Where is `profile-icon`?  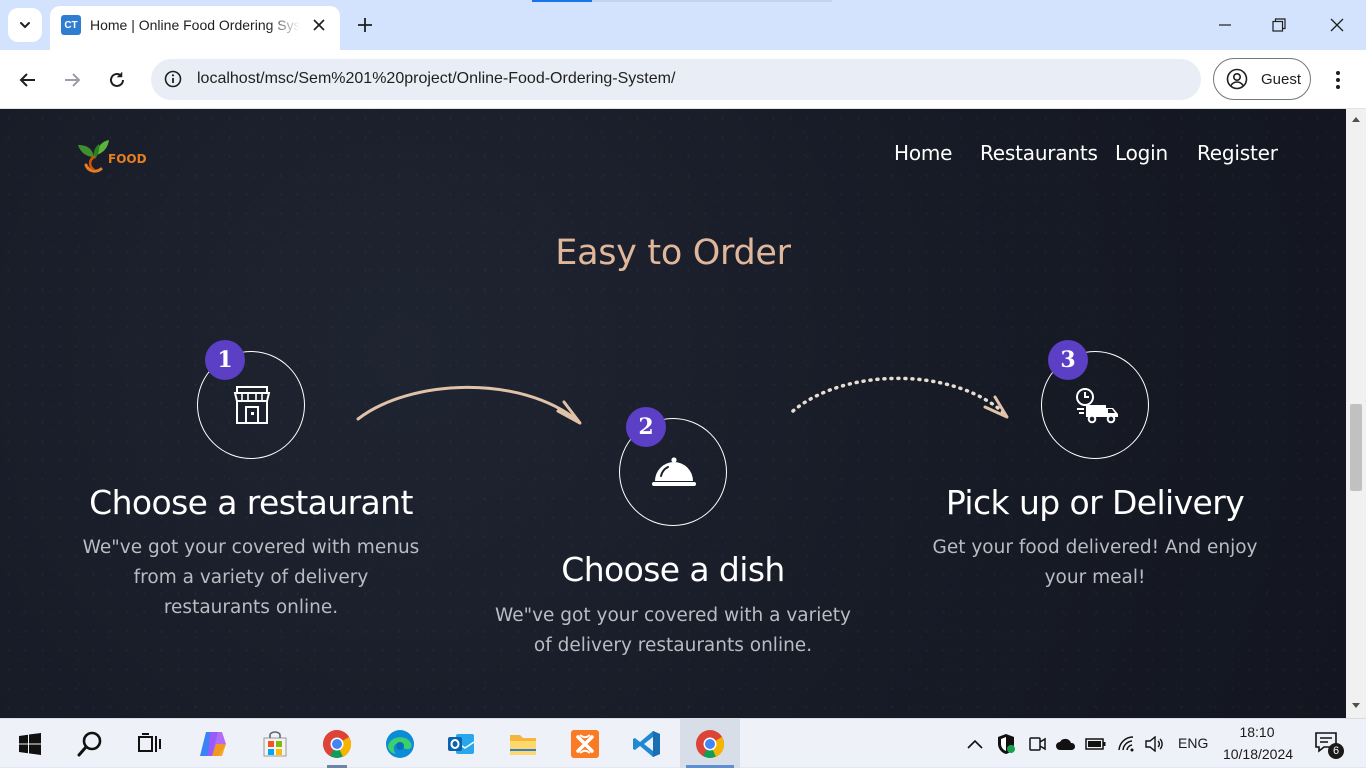 profile-icon is located at coordinates (1237, 79).